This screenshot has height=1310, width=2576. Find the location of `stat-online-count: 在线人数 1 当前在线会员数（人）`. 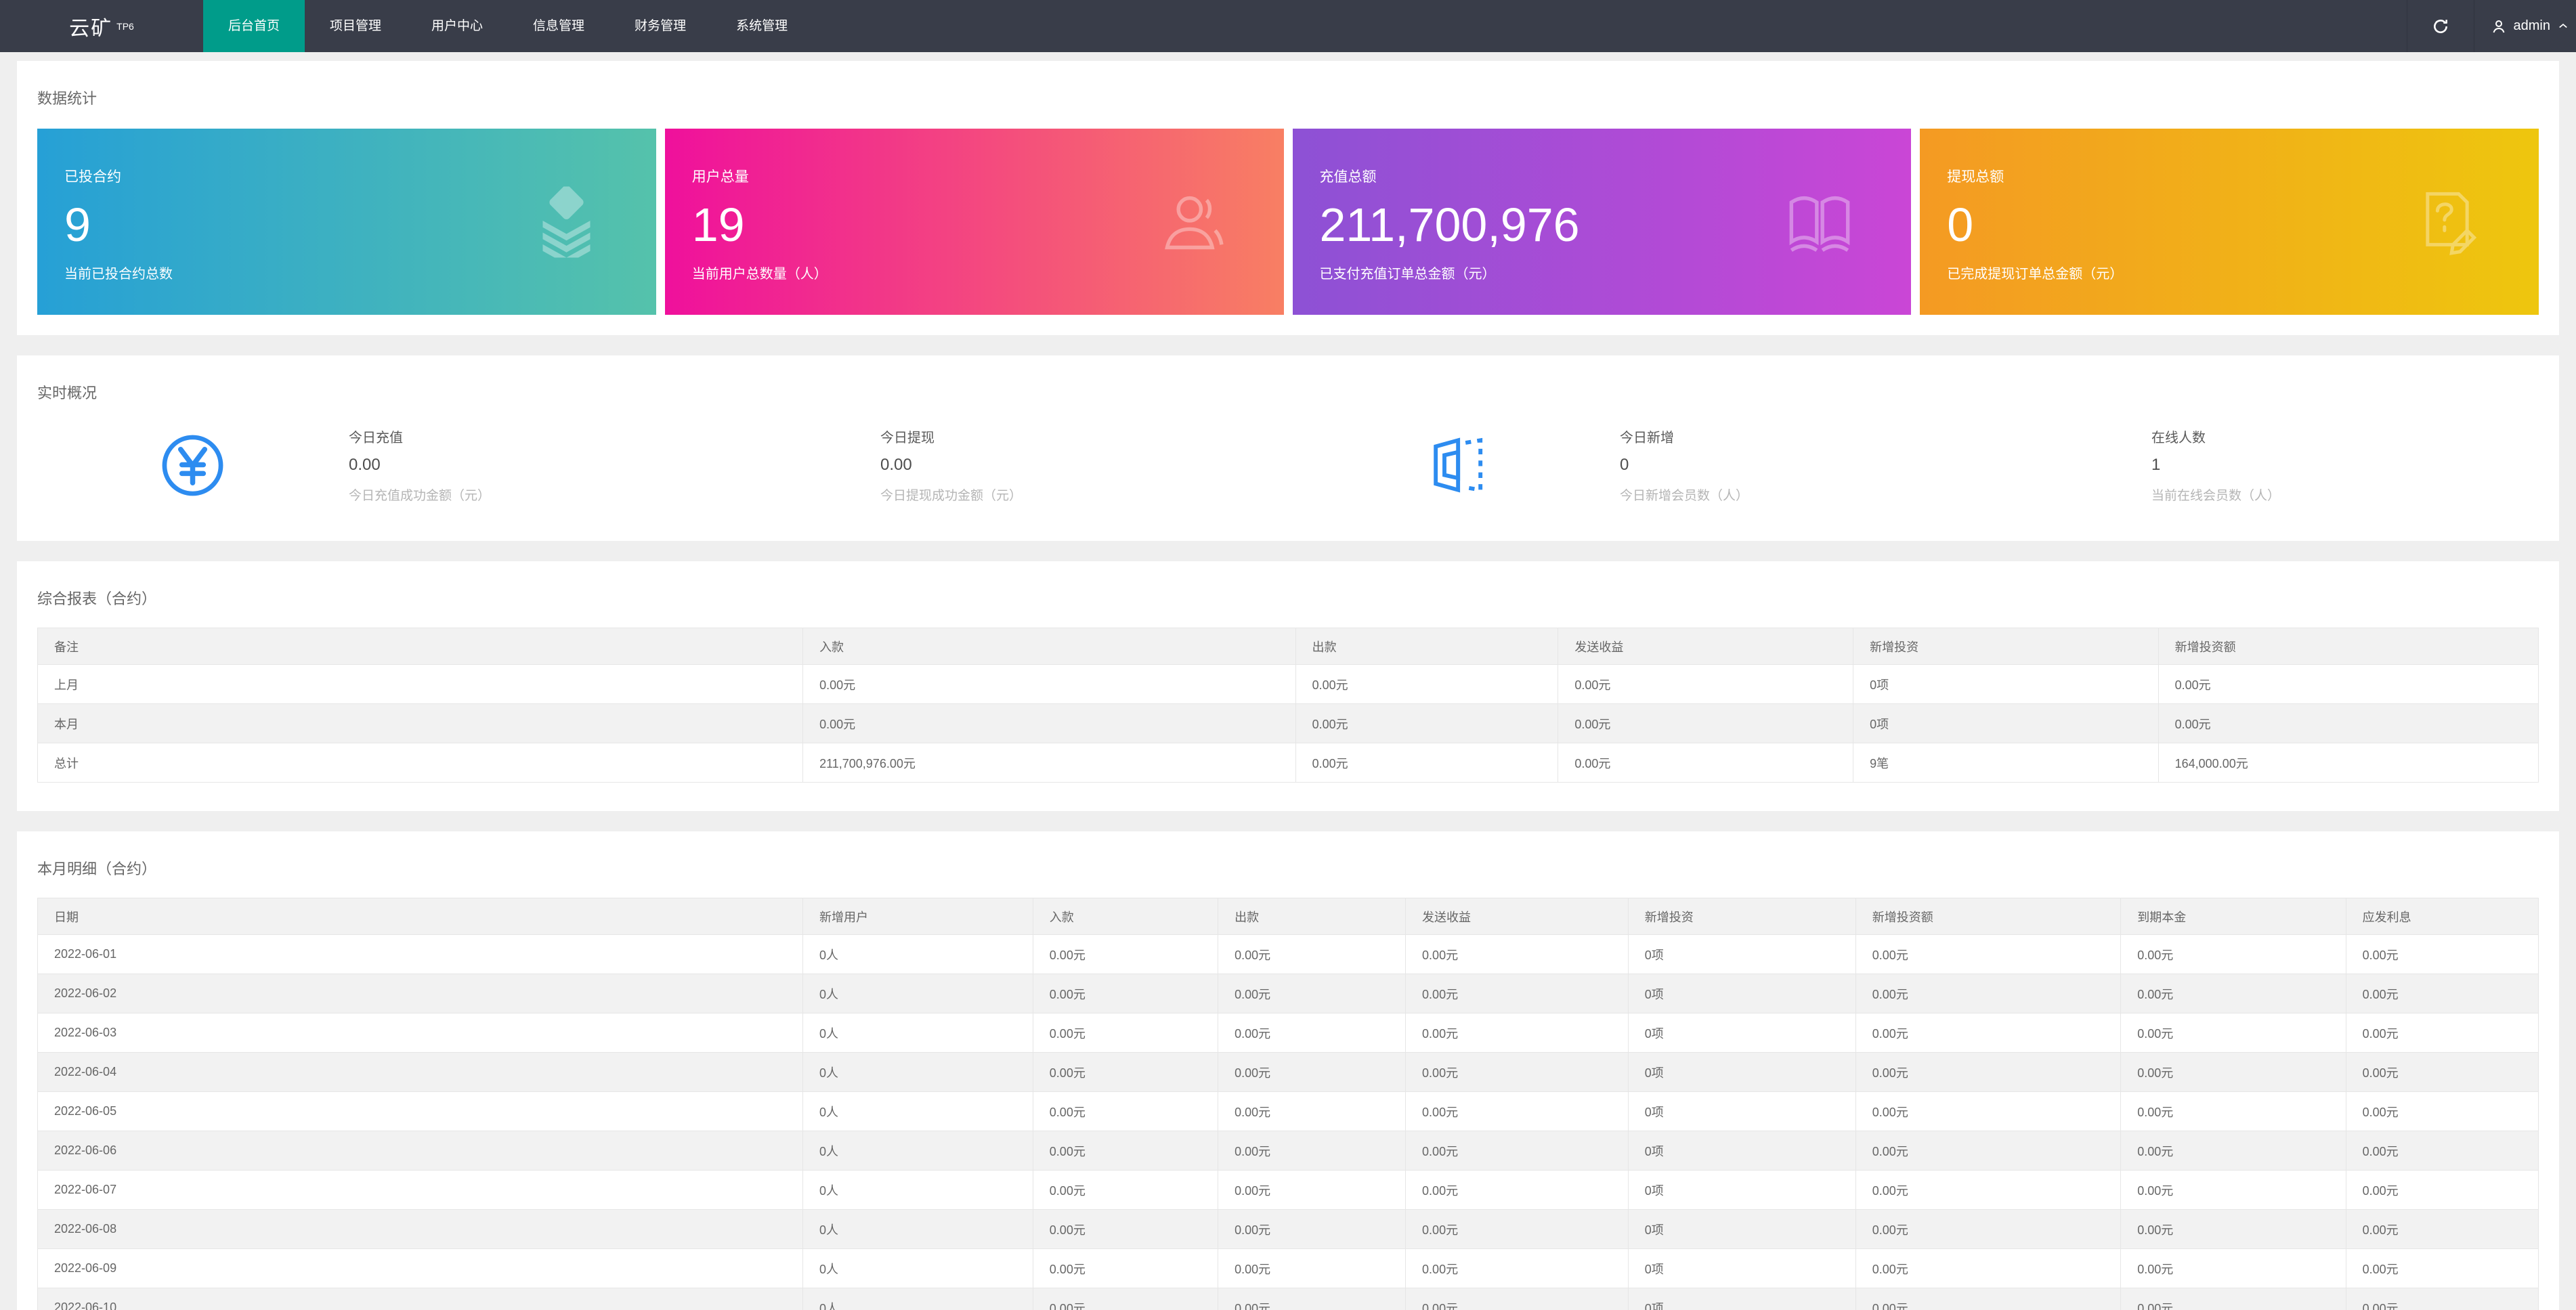

stat-online-count: 在线人数 1 当前在线会员数（人） is located at coordinates (2355, 466).